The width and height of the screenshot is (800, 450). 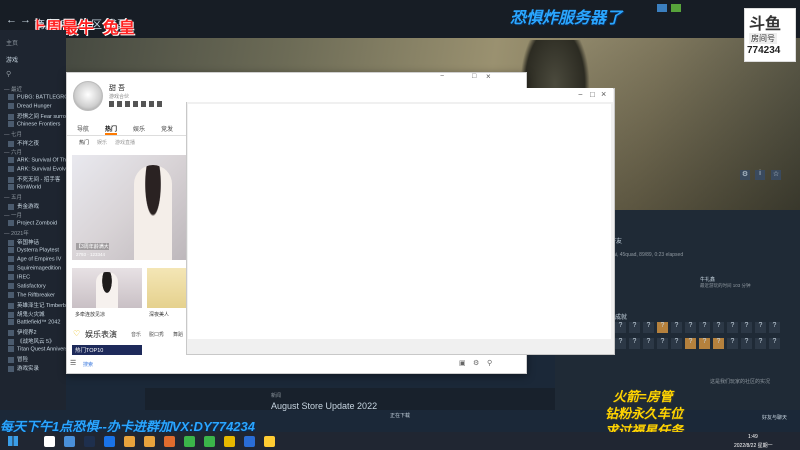 What do you see at coordinates (11, 20) in the screenshot?
I see `back-arrow-icon: ←` at bounding box center [11, 20].